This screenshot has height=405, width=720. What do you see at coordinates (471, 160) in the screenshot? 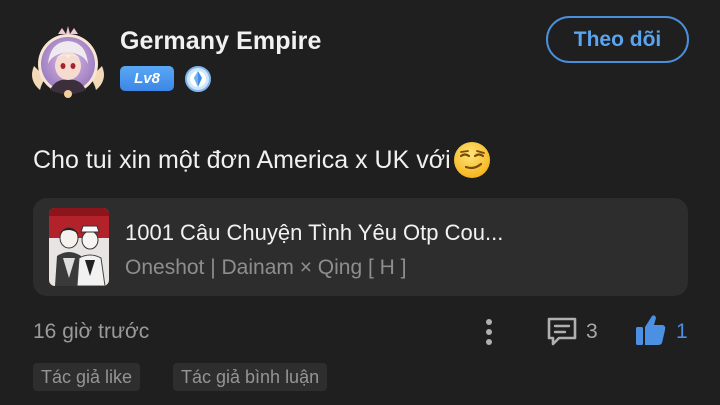
I see `smirking-face-emoji-icon` at bounding box center [471, 160].